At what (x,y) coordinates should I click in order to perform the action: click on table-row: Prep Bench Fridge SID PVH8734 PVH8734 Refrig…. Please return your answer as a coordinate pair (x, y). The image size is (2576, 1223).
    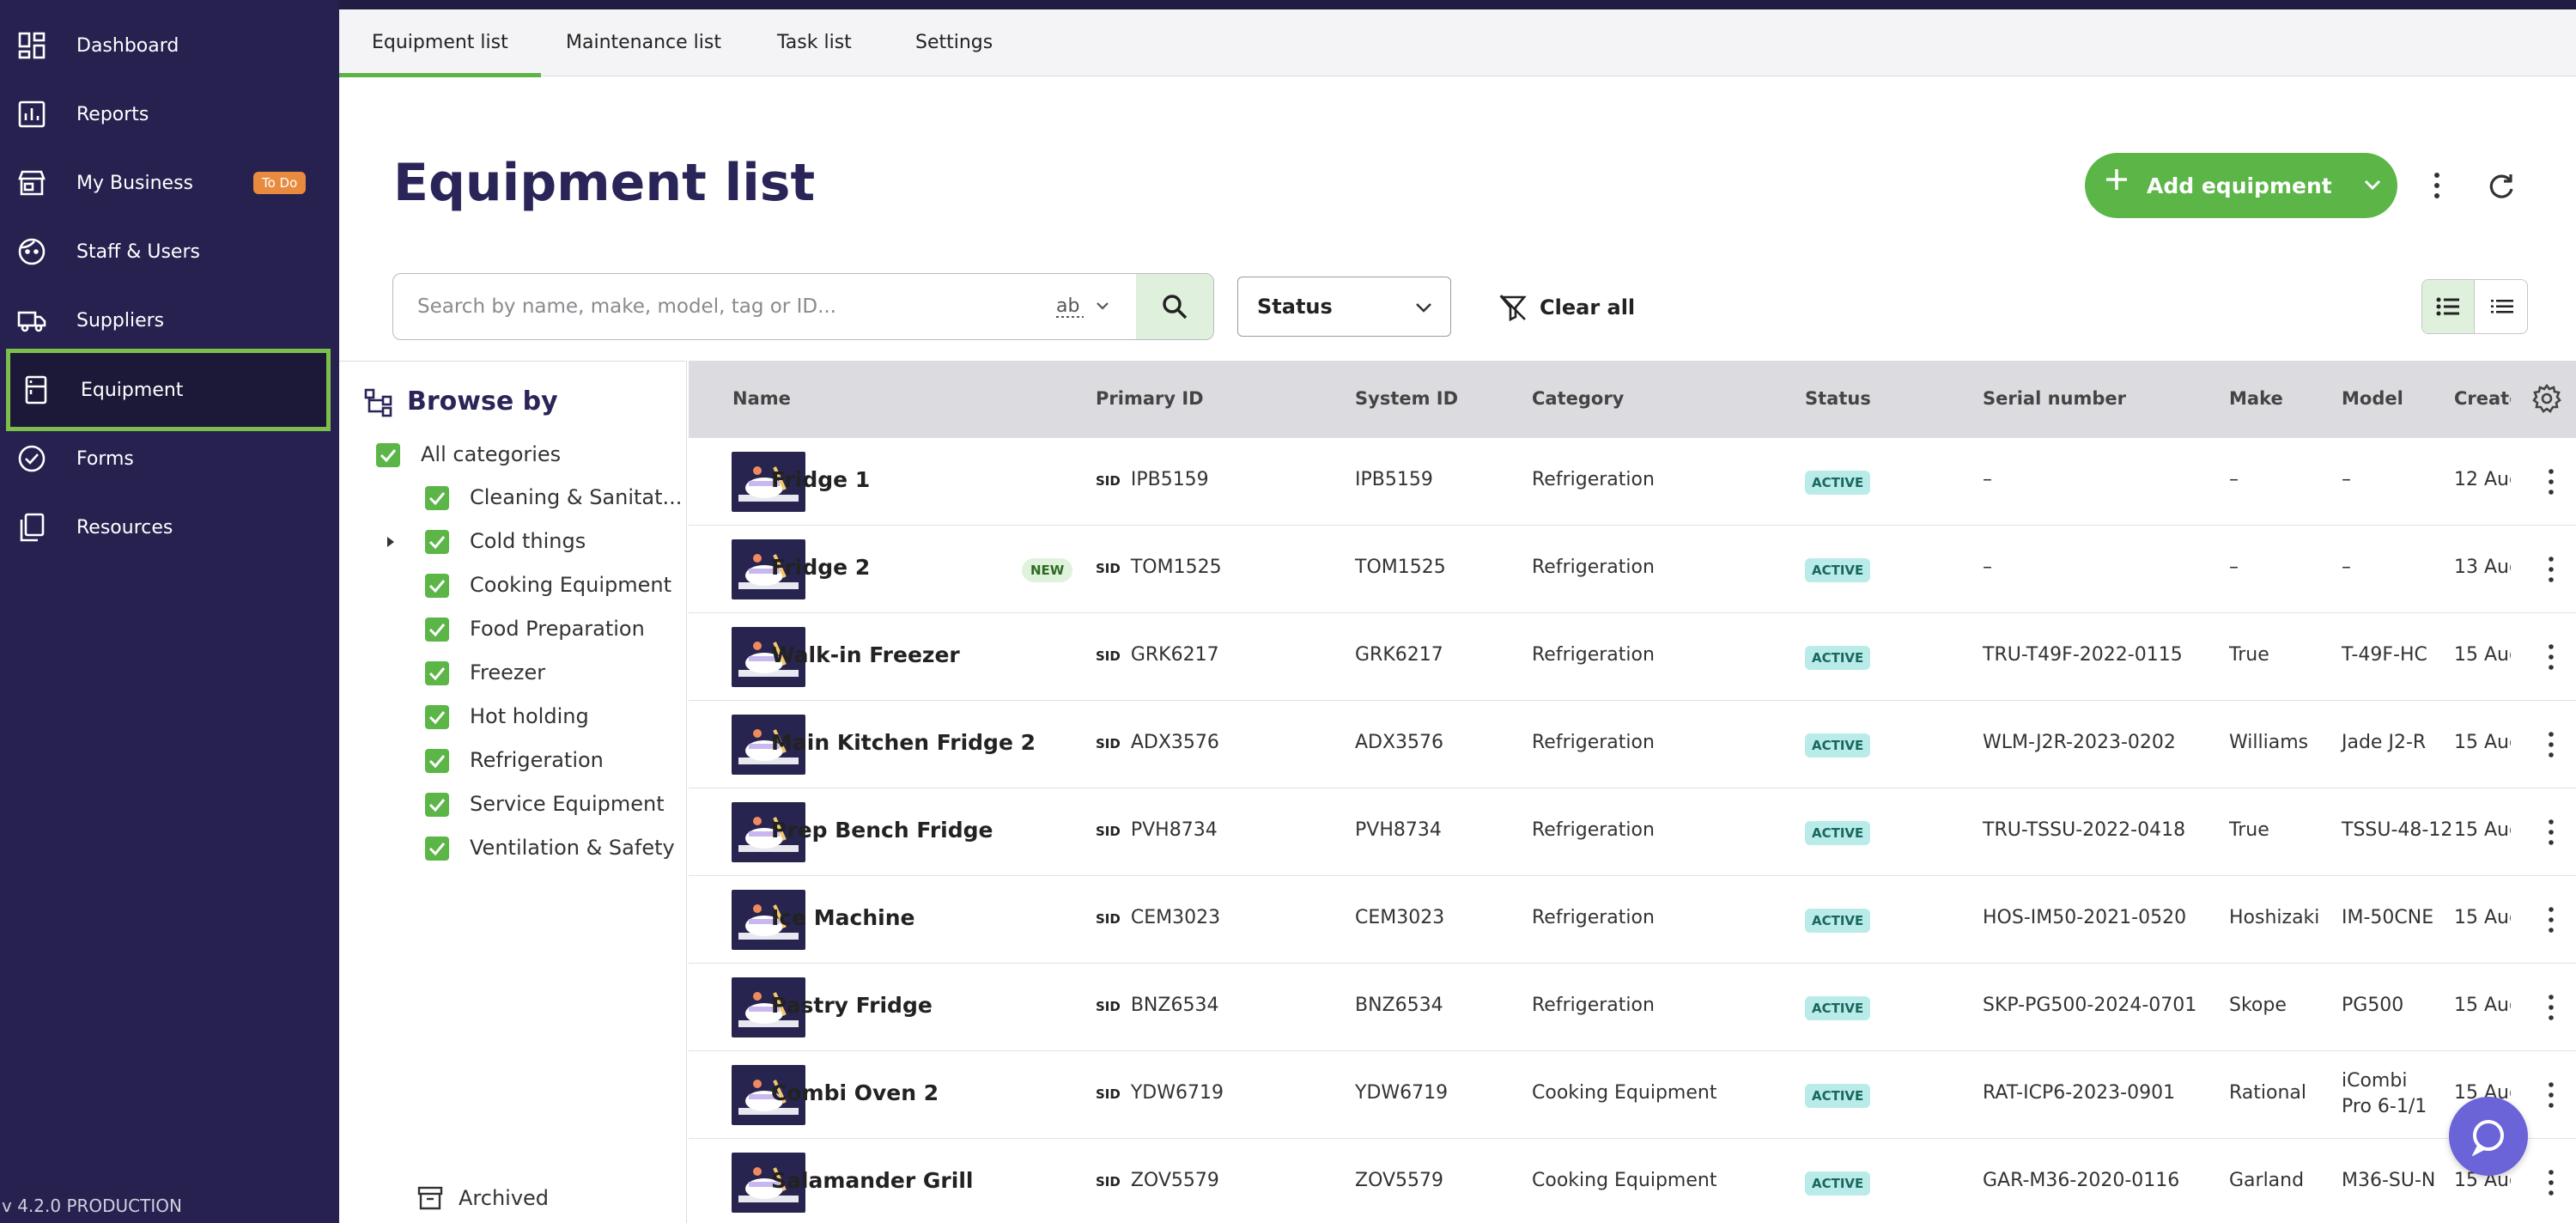
    Looking at the image, I should click on (1632, 832).